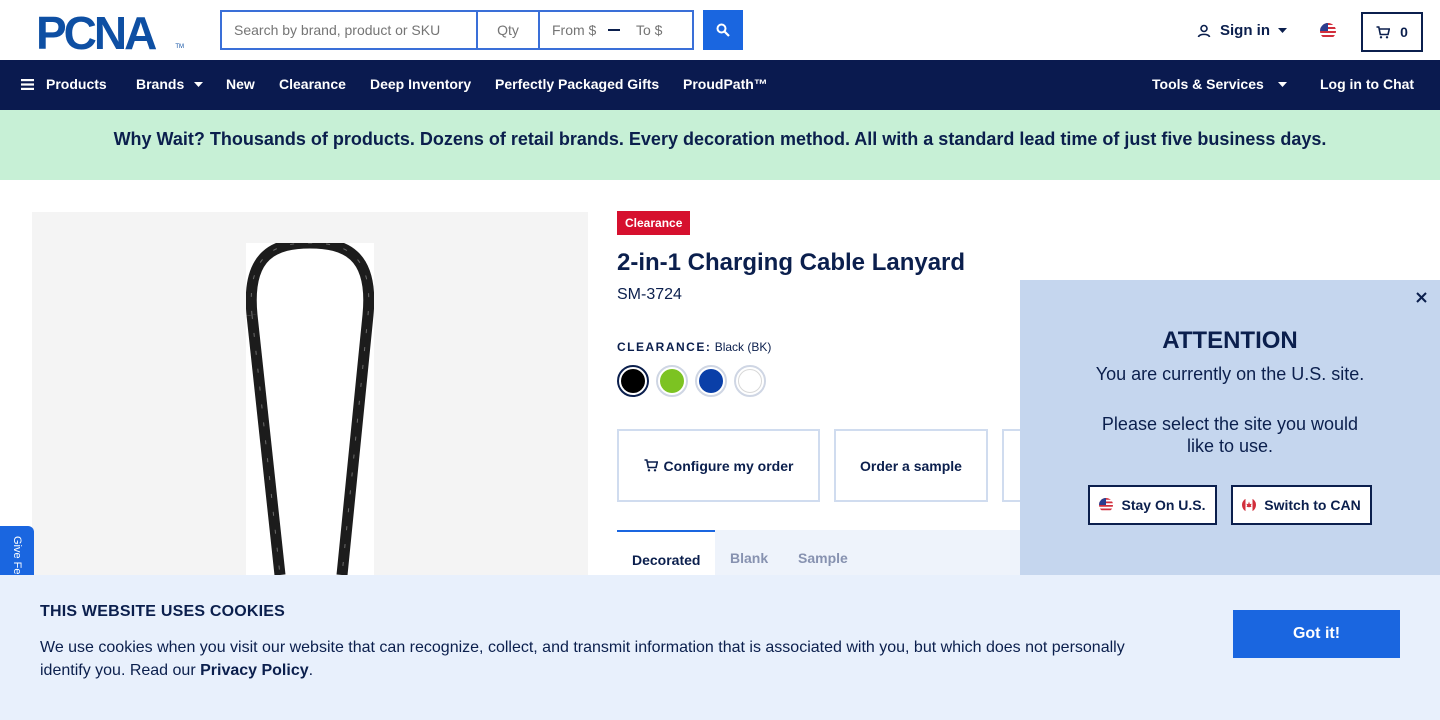 Image resolution: width=1440 pixels, height=720 pixels. I want to click on stay-us-label: Stay On U.S., so click(1163, 505).